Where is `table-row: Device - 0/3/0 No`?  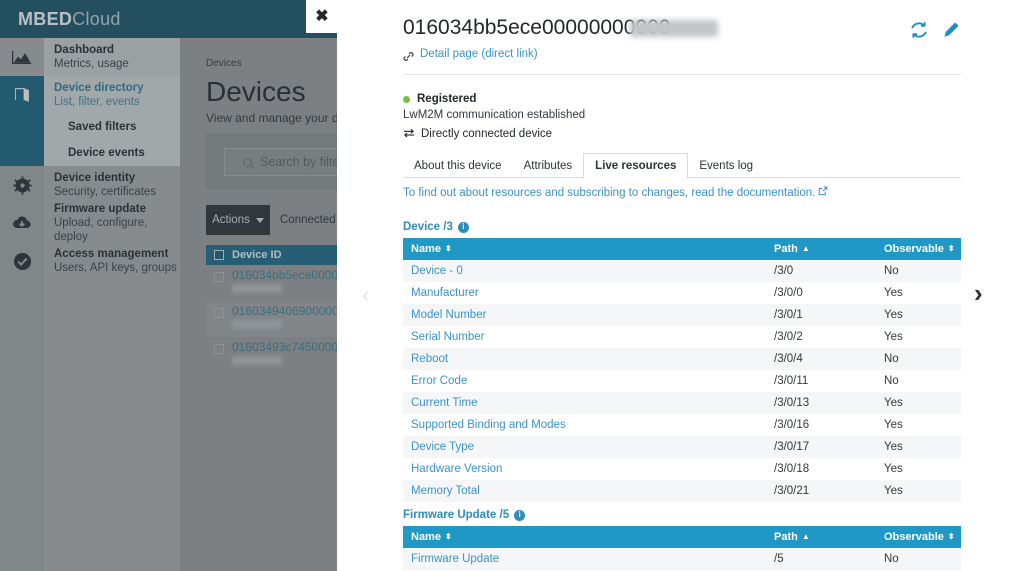 table-row: Device - 0/3/0 No is located at coordinates (682, 271).